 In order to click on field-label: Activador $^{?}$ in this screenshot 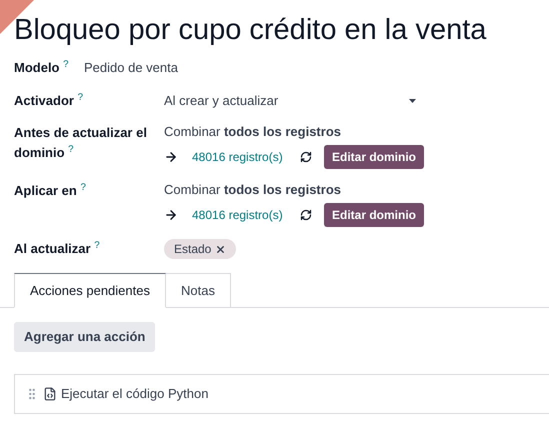, I will do `click(49, 100)`.